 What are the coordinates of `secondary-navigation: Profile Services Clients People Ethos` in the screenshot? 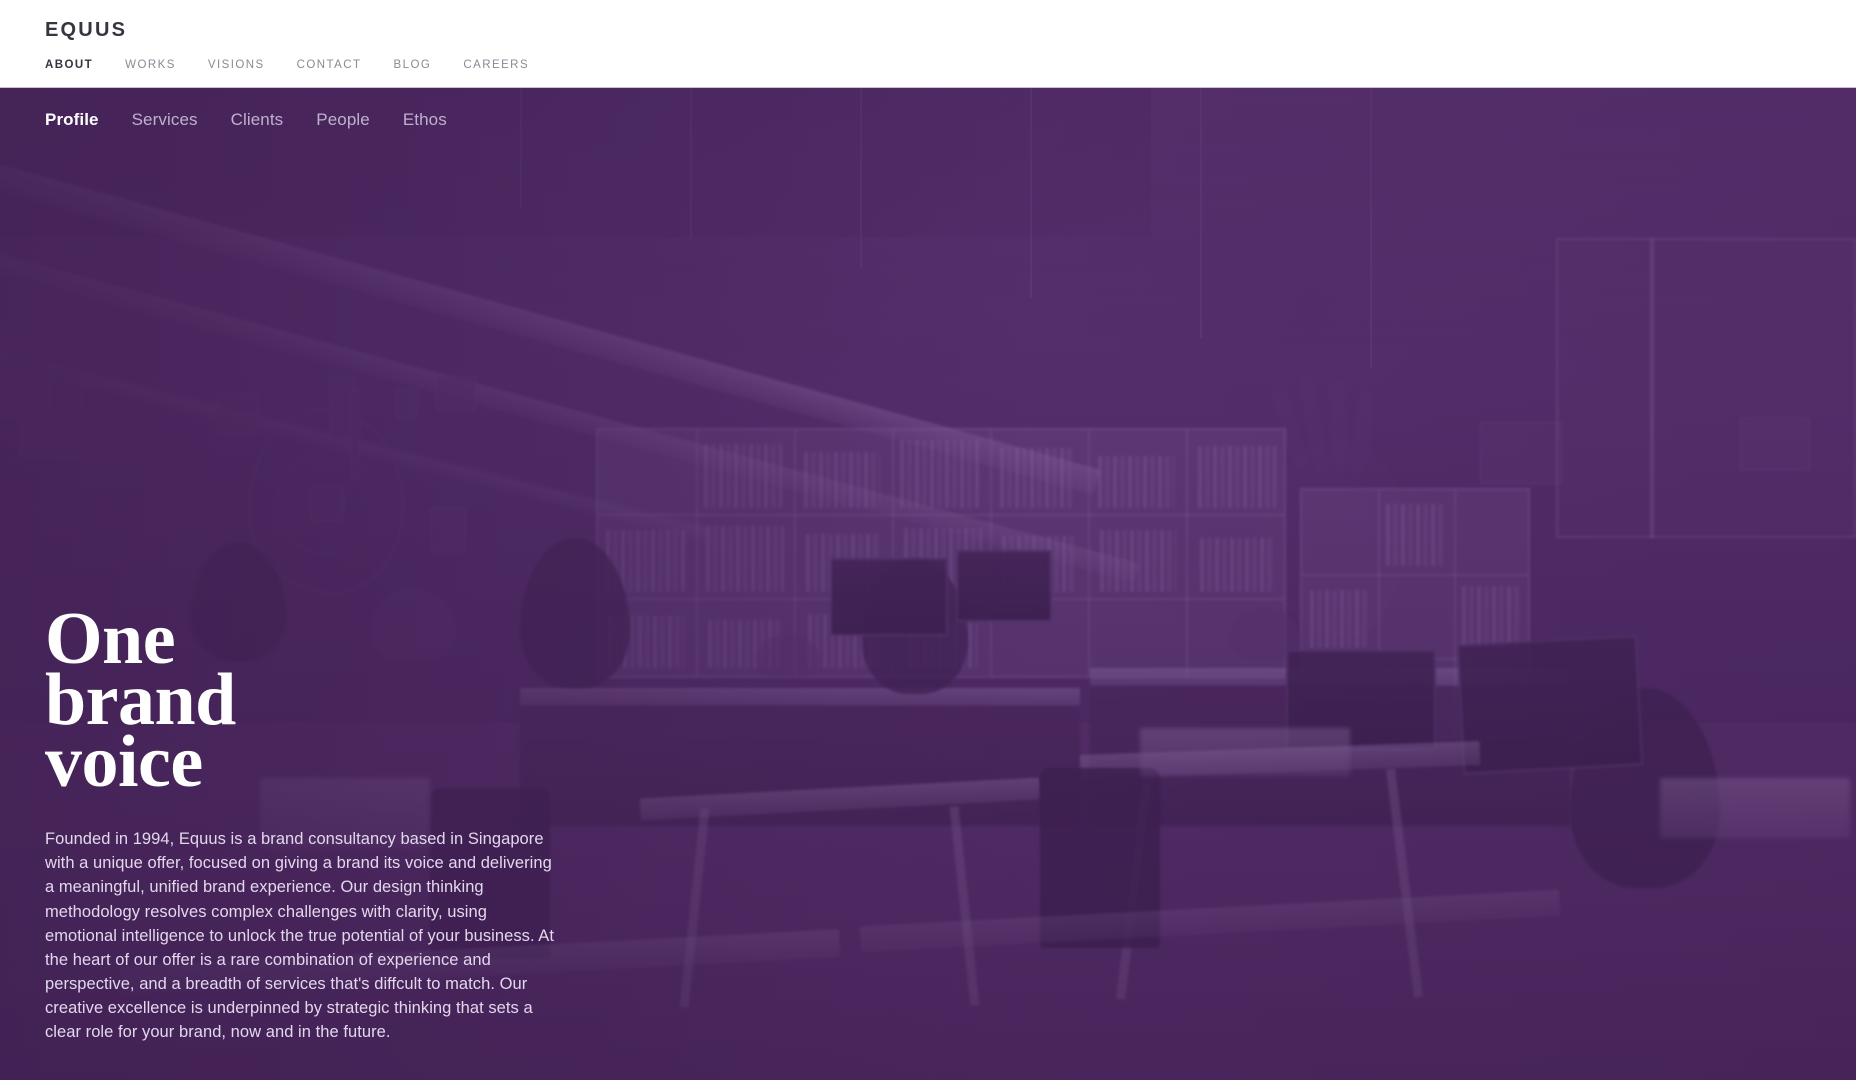 It's located at (262, 120).